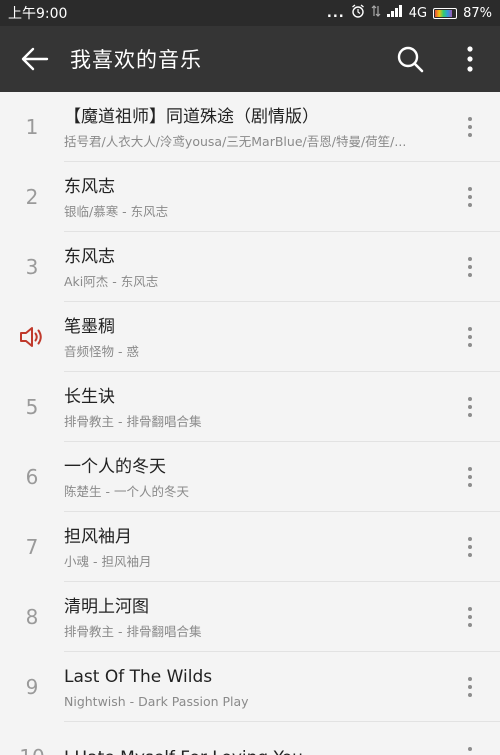 The image size is (500, 755). I want to click on song-title: 一个人的冬天, so click(115, 466).